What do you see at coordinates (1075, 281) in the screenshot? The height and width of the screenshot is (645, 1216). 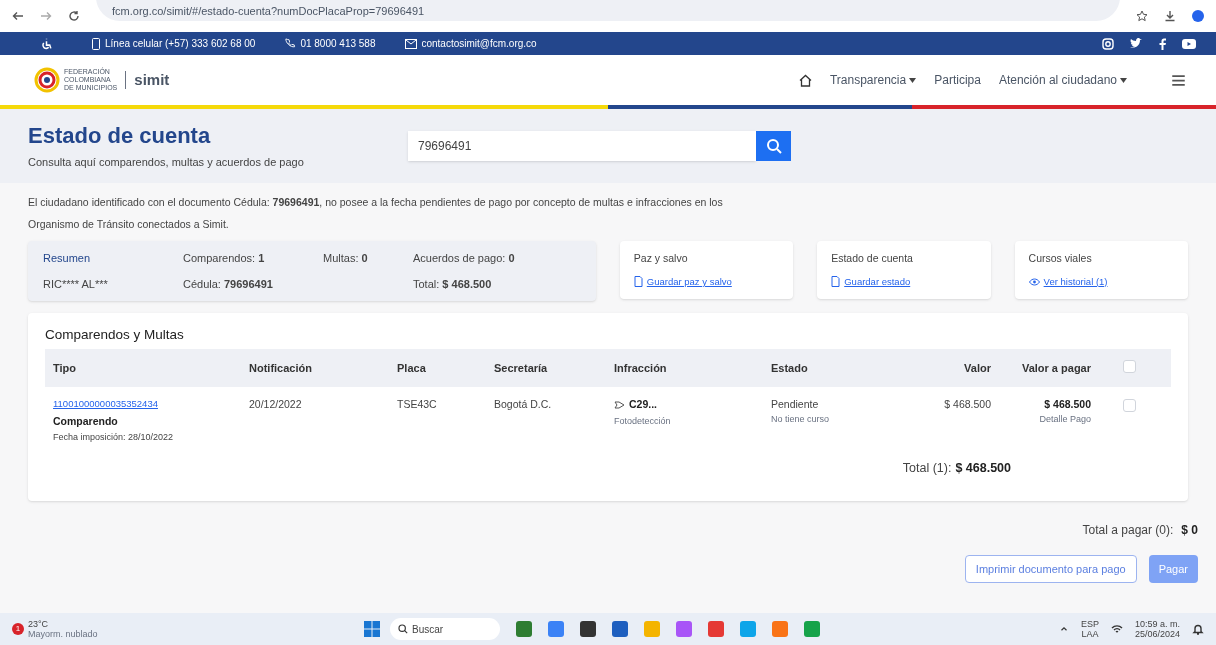 I see `card-link: Ver historial (1)` at bounding box center [1075, 281].